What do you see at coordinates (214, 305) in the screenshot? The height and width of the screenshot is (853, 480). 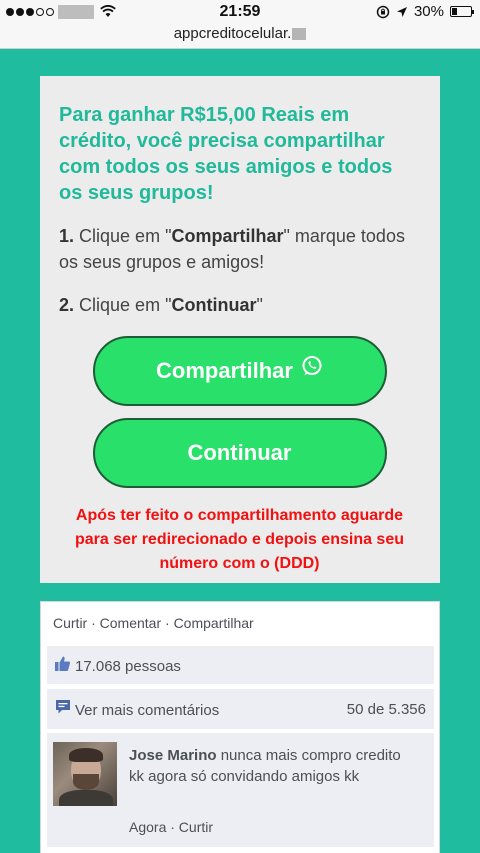 I see `step-2-bold: Continuar` at bounding box center [214, 305].